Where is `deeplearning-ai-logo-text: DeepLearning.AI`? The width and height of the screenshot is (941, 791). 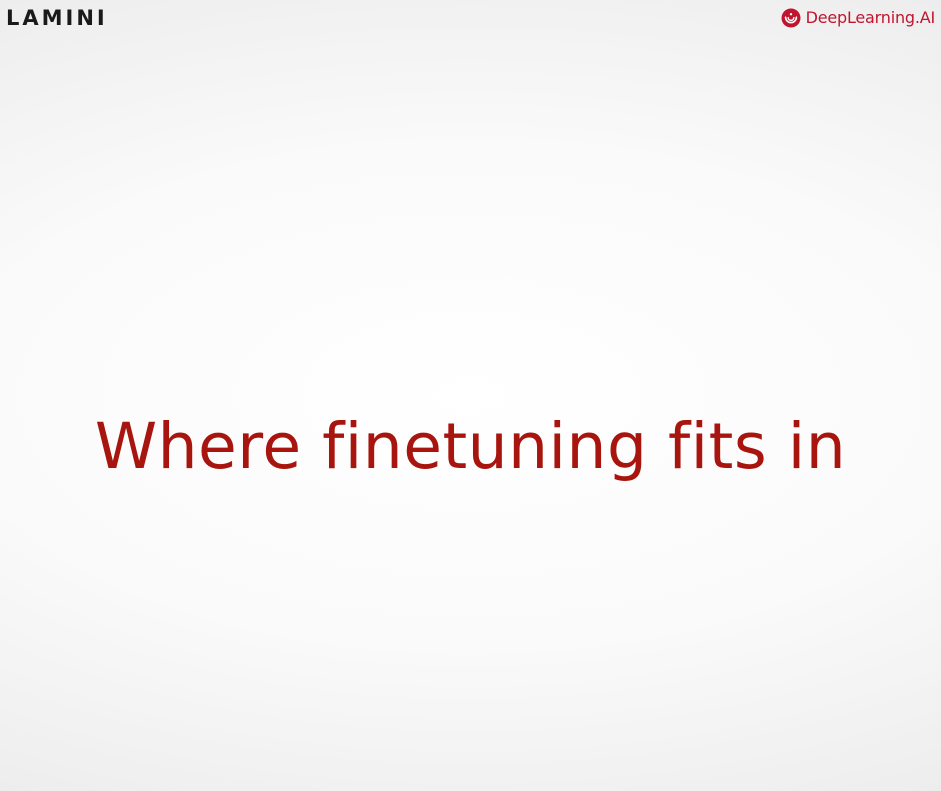 deeplearning-ai-logo-text: DeepLearning.AI is located at coordinates (870, 17).